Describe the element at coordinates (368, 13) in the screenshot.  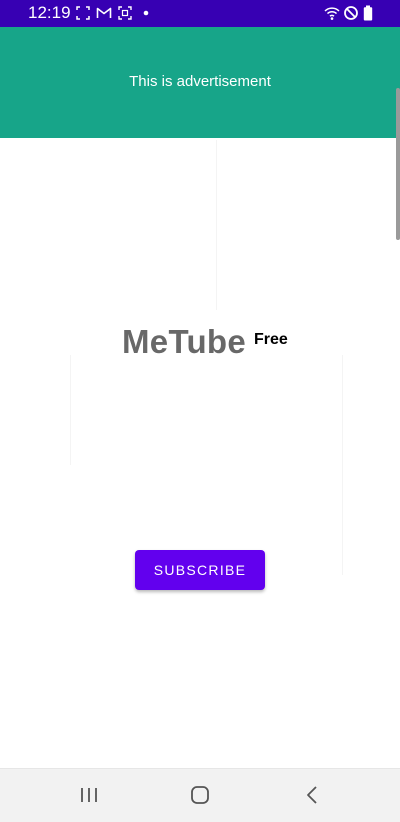
I see `battery-icon` at that location.